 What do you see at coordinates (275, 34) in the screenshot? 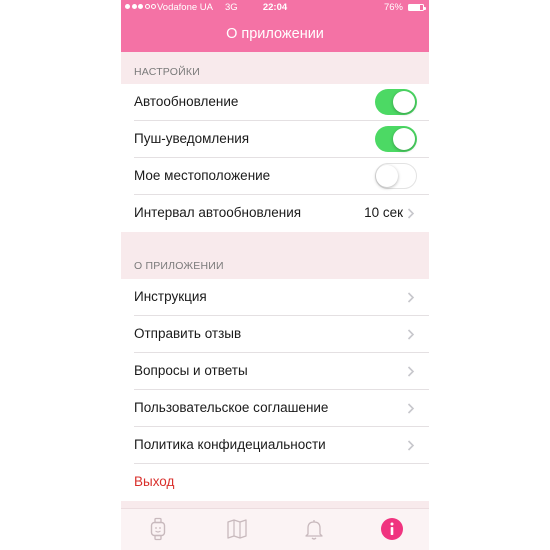
I see `page-title: О приложении` at bounding box center [275, 34].